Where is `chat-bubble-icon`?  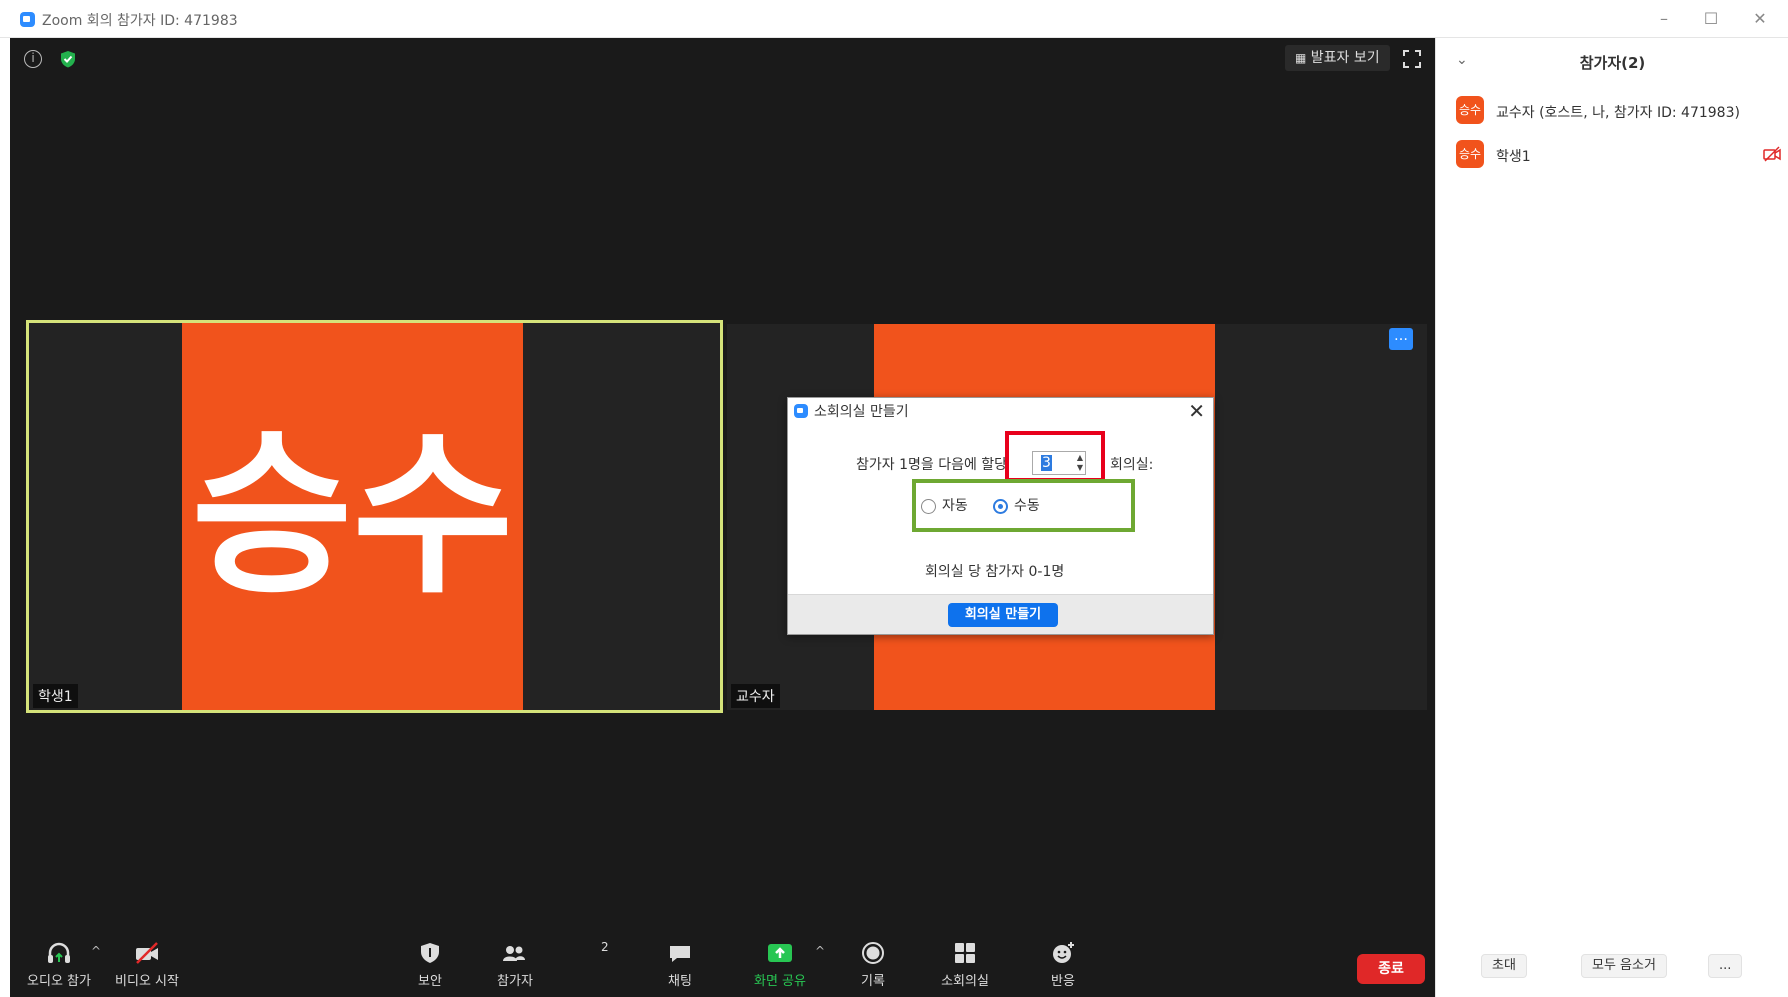
chat-bubble-icon is located at coordinates (680, 954).